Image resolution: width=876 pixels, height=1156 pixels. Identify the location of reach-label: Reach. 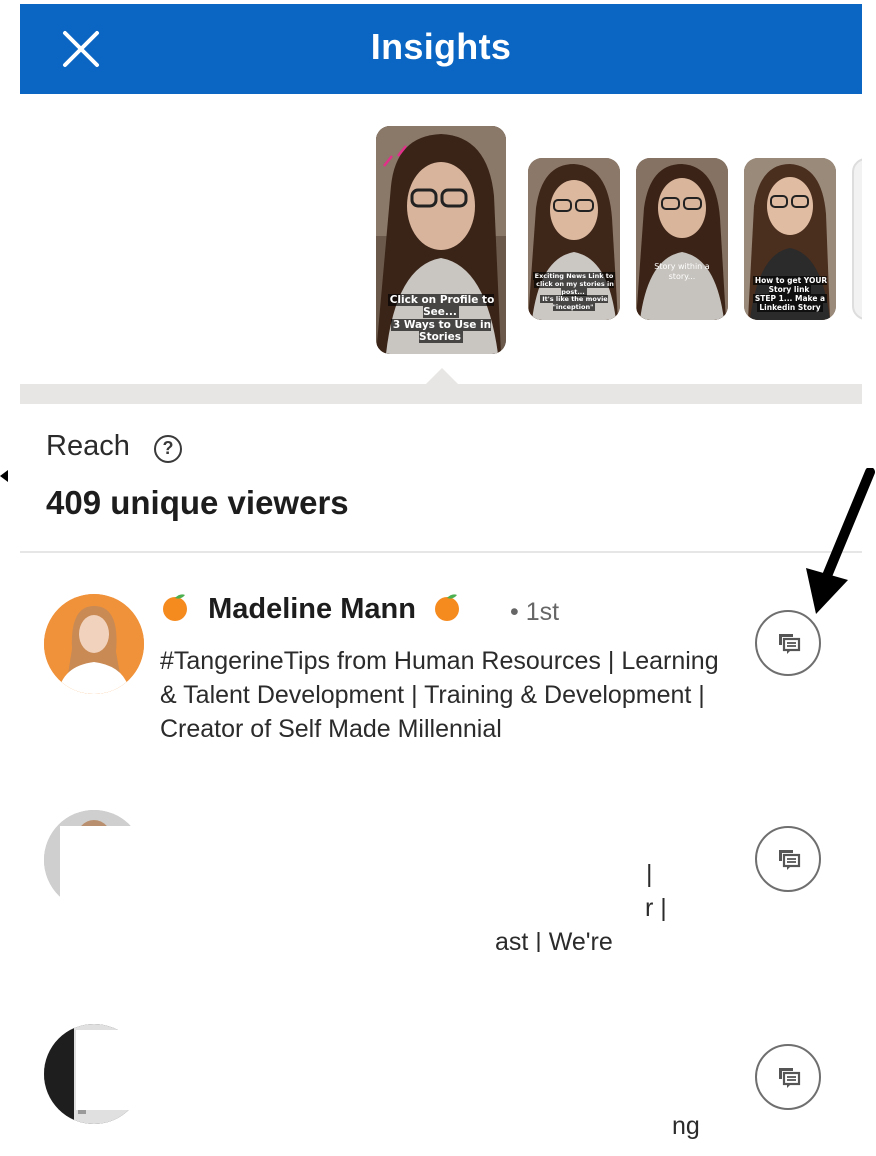
(88, 446).